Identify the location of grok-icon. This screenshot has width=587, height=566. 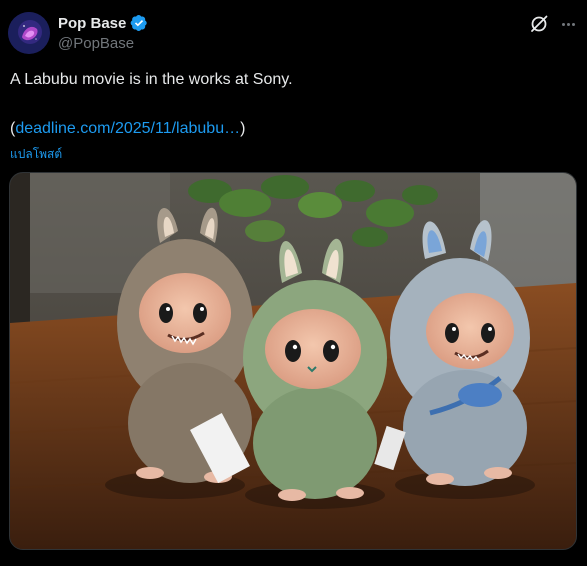
(539, 24).